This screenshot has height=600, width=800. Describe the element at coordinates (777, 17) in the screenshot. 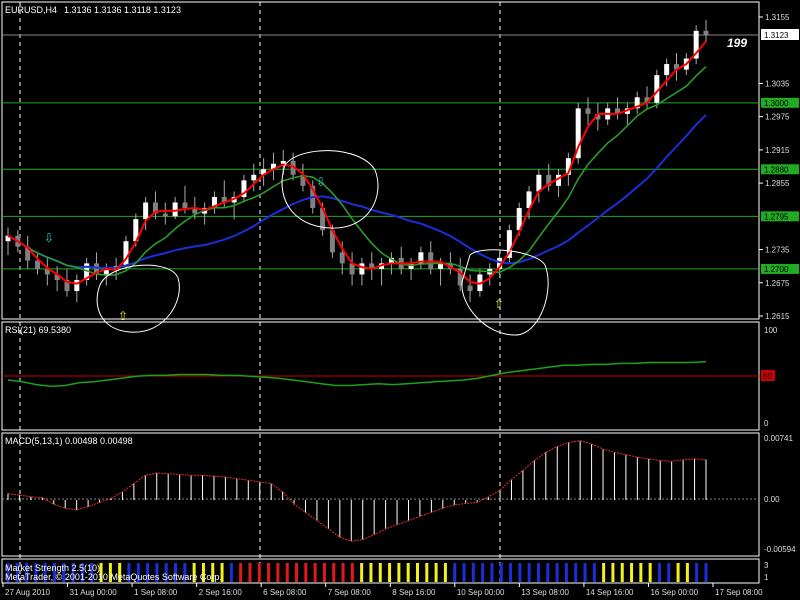

I see `price-tick-label: 1.3155` at that location.